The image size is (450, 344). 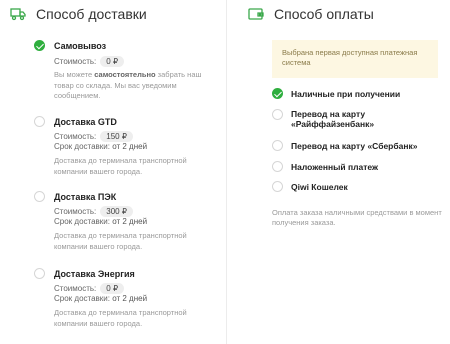 I want to click on delivery-option-title: Самовывоз, so click(x=80, y=46).